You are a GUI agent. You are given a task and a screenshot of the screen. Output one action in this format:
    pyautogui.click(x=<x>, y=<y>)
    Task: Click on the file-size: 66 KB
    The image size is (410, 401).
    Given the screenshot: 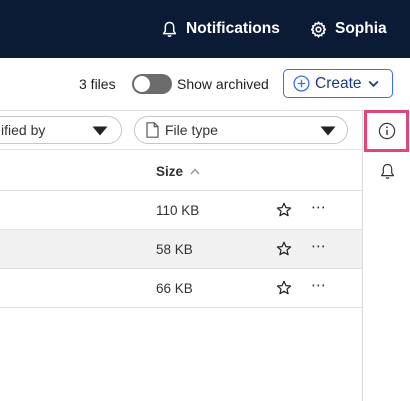 What is the action you would take?
    pyautogui.click(x=174, y=288)
    